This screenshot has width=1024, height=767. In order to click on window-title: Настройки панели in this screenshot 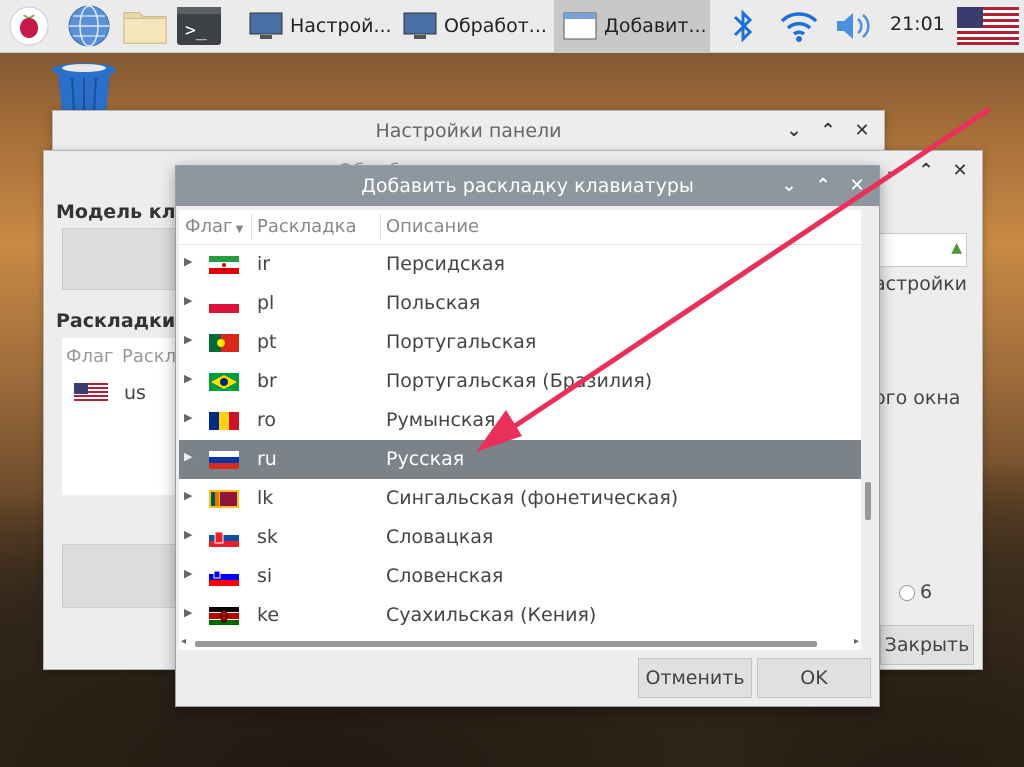, I will do `click(468, 131)`.